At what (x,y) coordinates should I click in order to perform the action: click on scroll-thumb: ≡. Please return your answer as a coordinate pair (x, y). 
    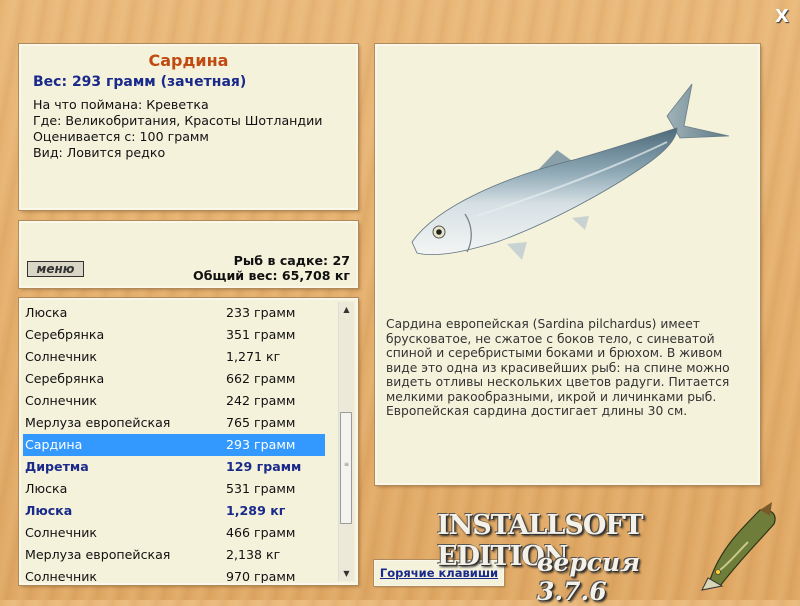
    Looking at the image, I should click on (346, 468).